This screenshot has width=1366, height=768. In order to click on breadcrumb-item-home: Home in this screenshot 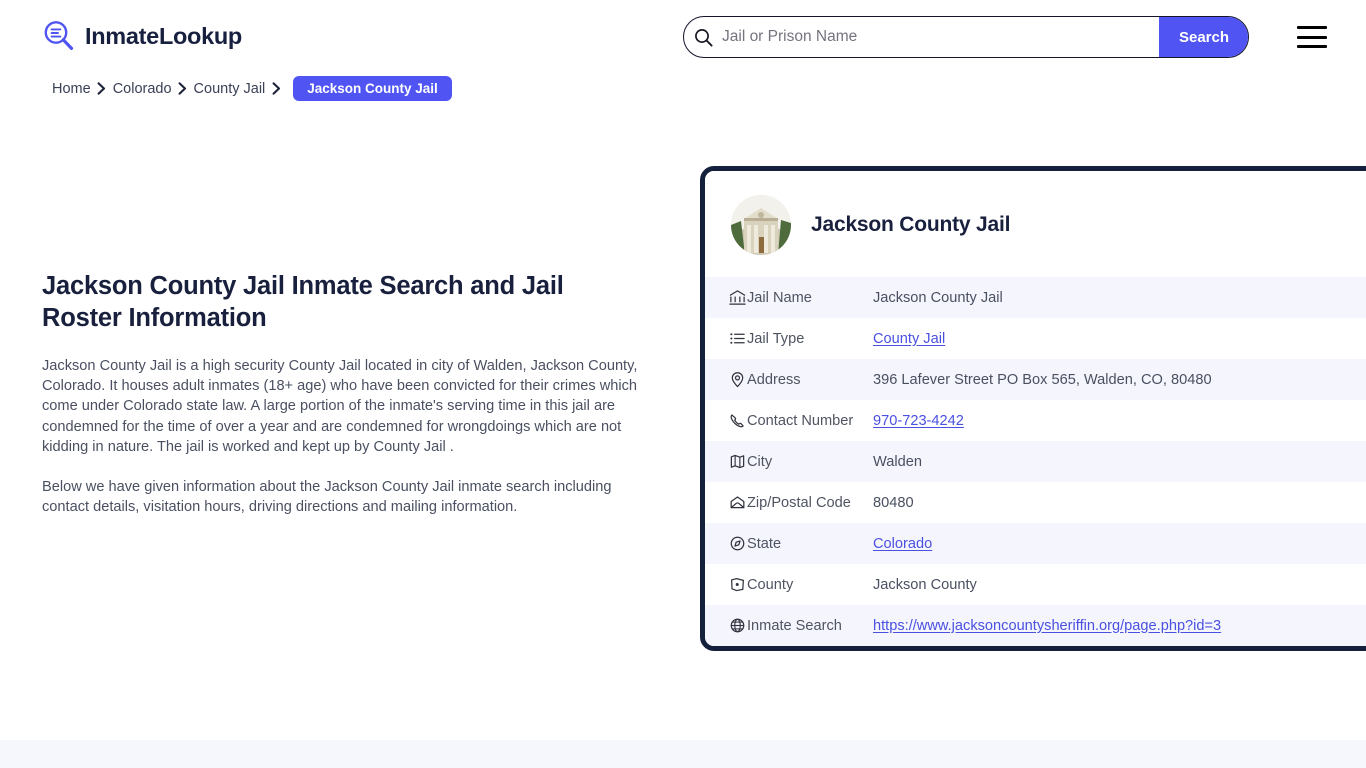, I will do `click(71, 89)`.